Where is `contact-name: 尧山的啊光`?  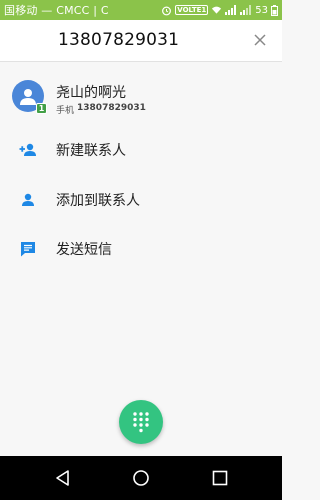 contact-name: 尧山的啊光 is located at coordinates (91, 93).